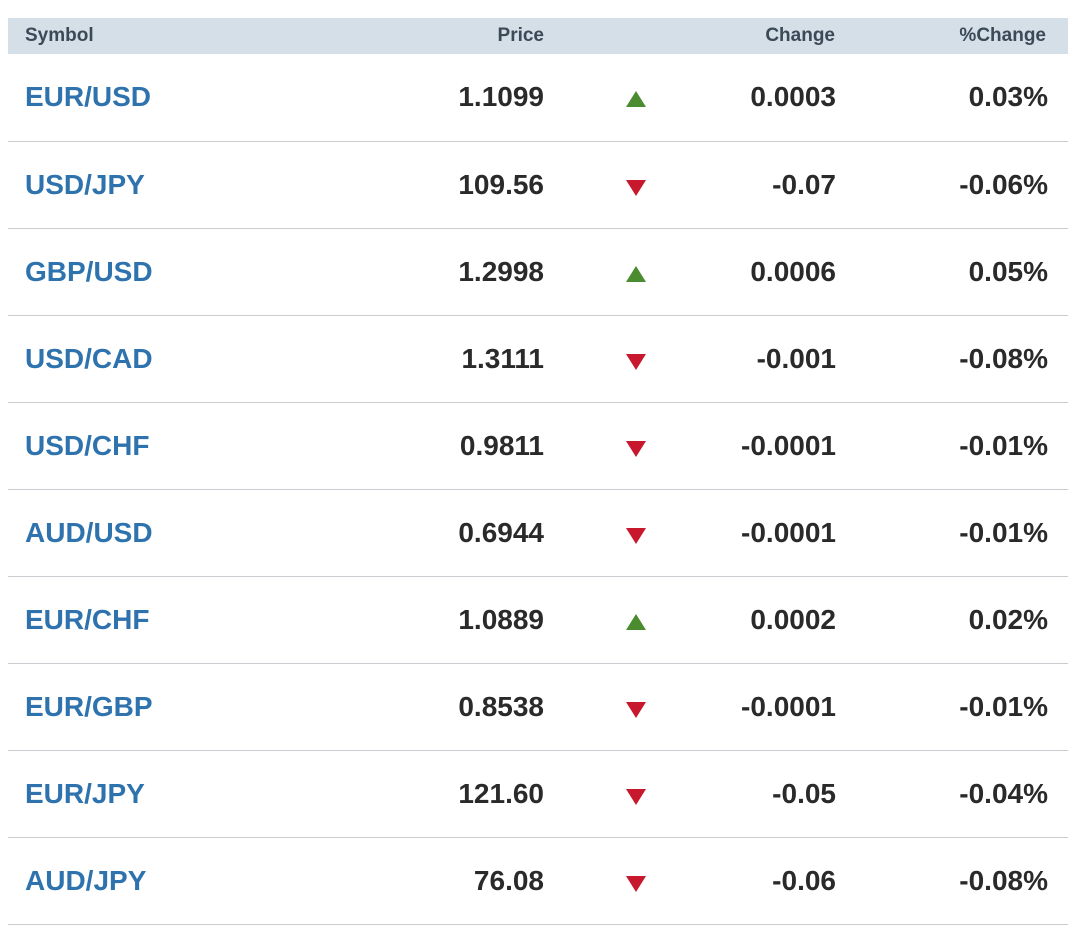  I want to click on symbol-link: GBP/USD, so click(89, 271).